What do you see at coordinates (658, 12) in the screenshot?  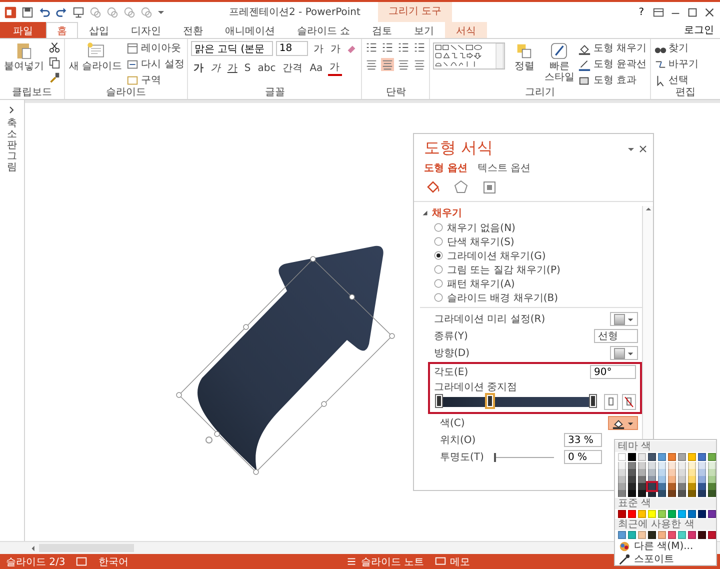 I see `ribbon-display-icon` at bounding box center [658, 12].